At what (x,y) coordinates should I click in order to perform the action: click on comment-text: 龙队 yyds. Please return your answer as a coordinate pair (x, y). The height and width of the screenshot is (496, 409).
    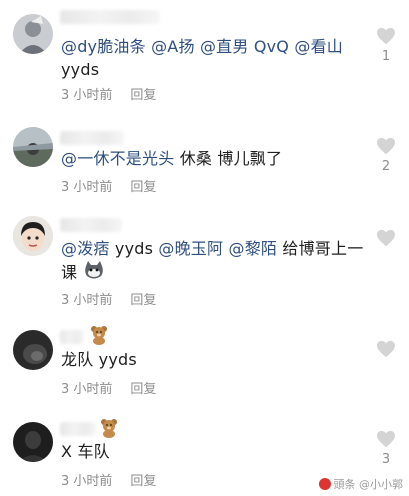
    Looking at the image, I should click on (211, 360).